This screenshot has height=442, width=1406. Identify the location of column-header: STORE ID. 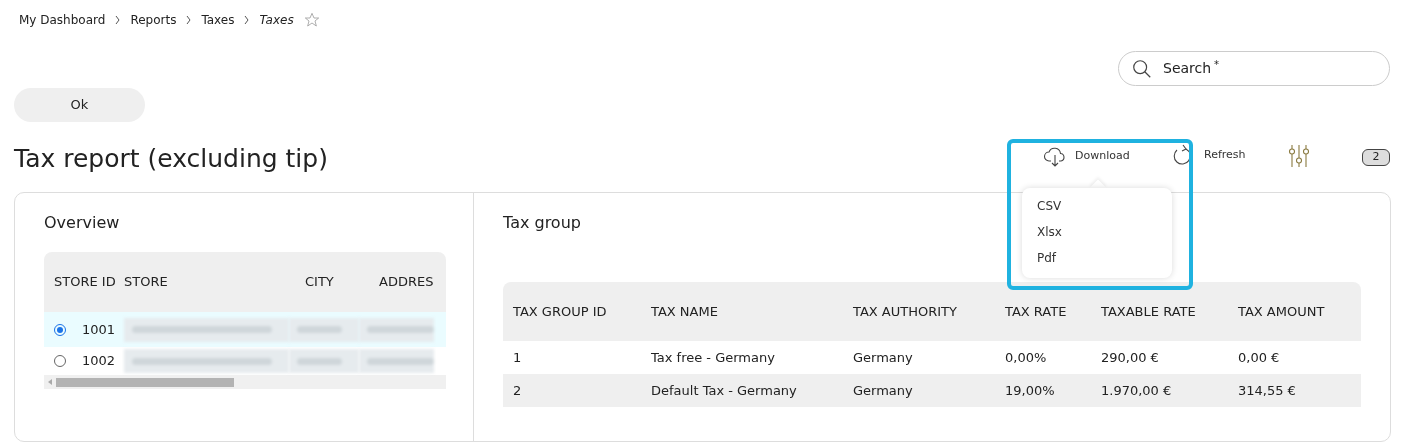
(85, 282).